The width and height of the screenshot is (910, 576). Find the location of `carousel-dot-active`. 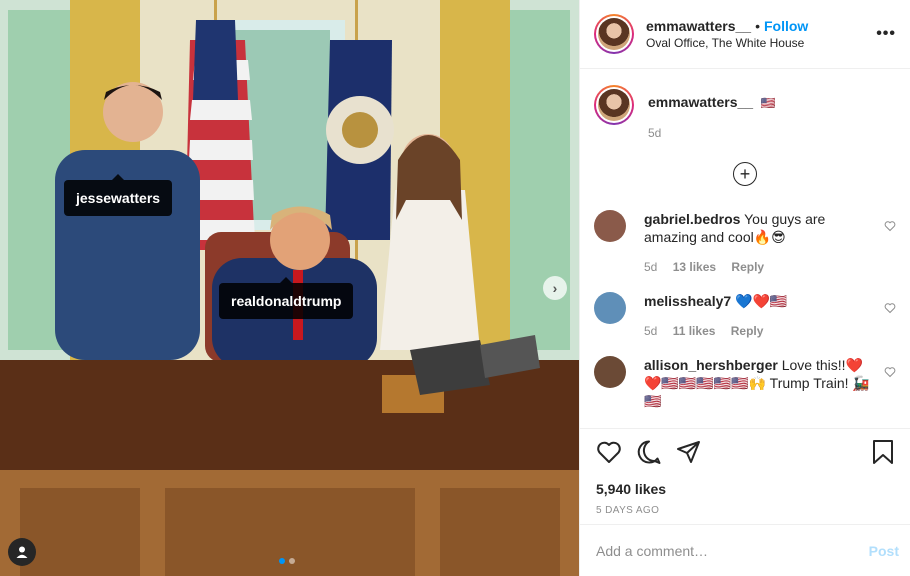

carousel-dot-active is located at coordinates (282, 561).